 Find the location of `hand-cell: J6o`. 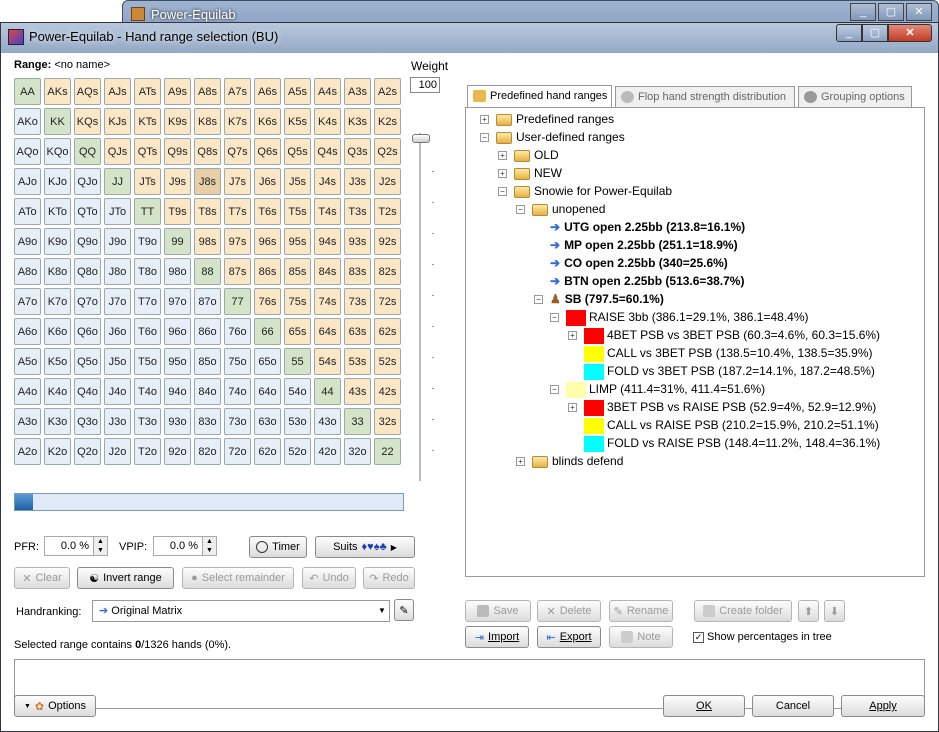

hand-cell: J6o is located at coordinates (117, 331).